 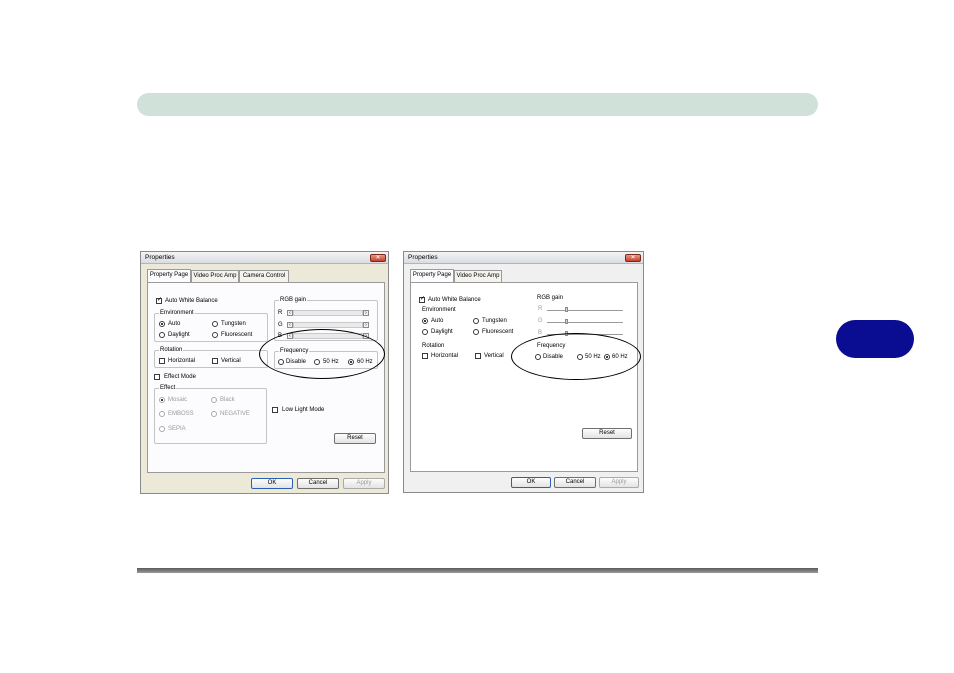 What do you see at coordinates (162, 400) in the screenshot?
I see `effect-mosaic-radio` at bounding box center [162, 400].